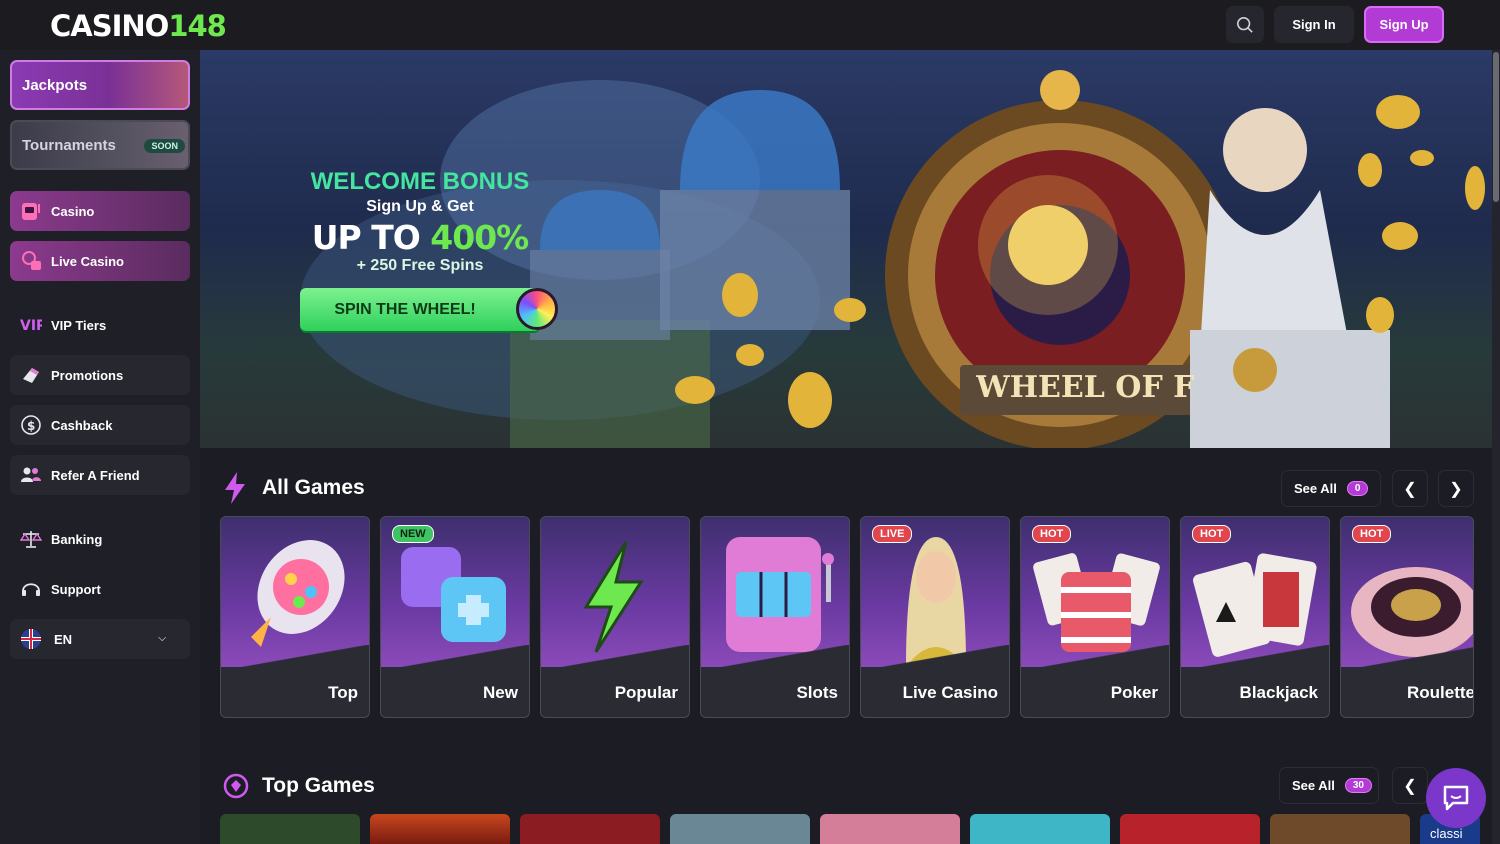 Image resolution: width=1500 pixels, height=844 pixels. I want to click on live-dealer-icon, so click(31, 260).